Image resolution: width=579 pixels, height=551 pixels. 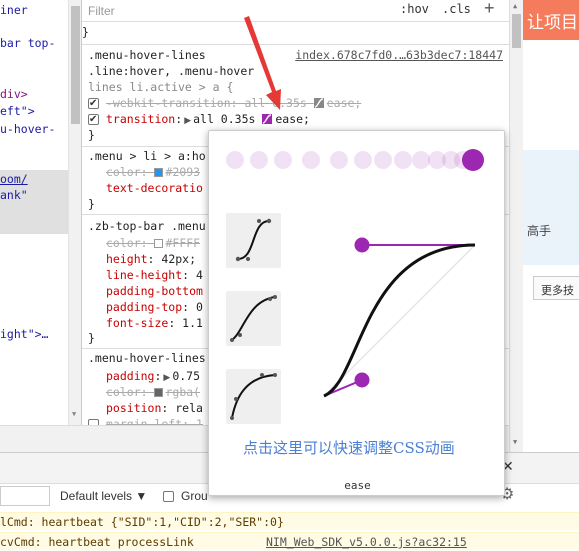 What do you see at coordinates (349, 448) in the screenshot?
I see `easing-hint-text: 点击这里可以快速调整CSS动画` at bounding box center [349, 448].